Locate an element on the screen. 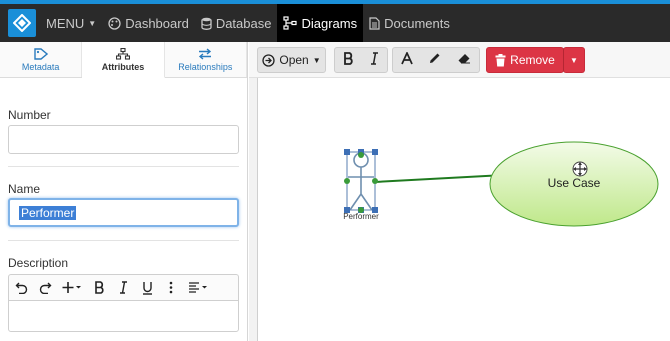 This screenshot has width=670, height=341. nav-diagrams-label: Diagrams is located at coordinates (329, 23).